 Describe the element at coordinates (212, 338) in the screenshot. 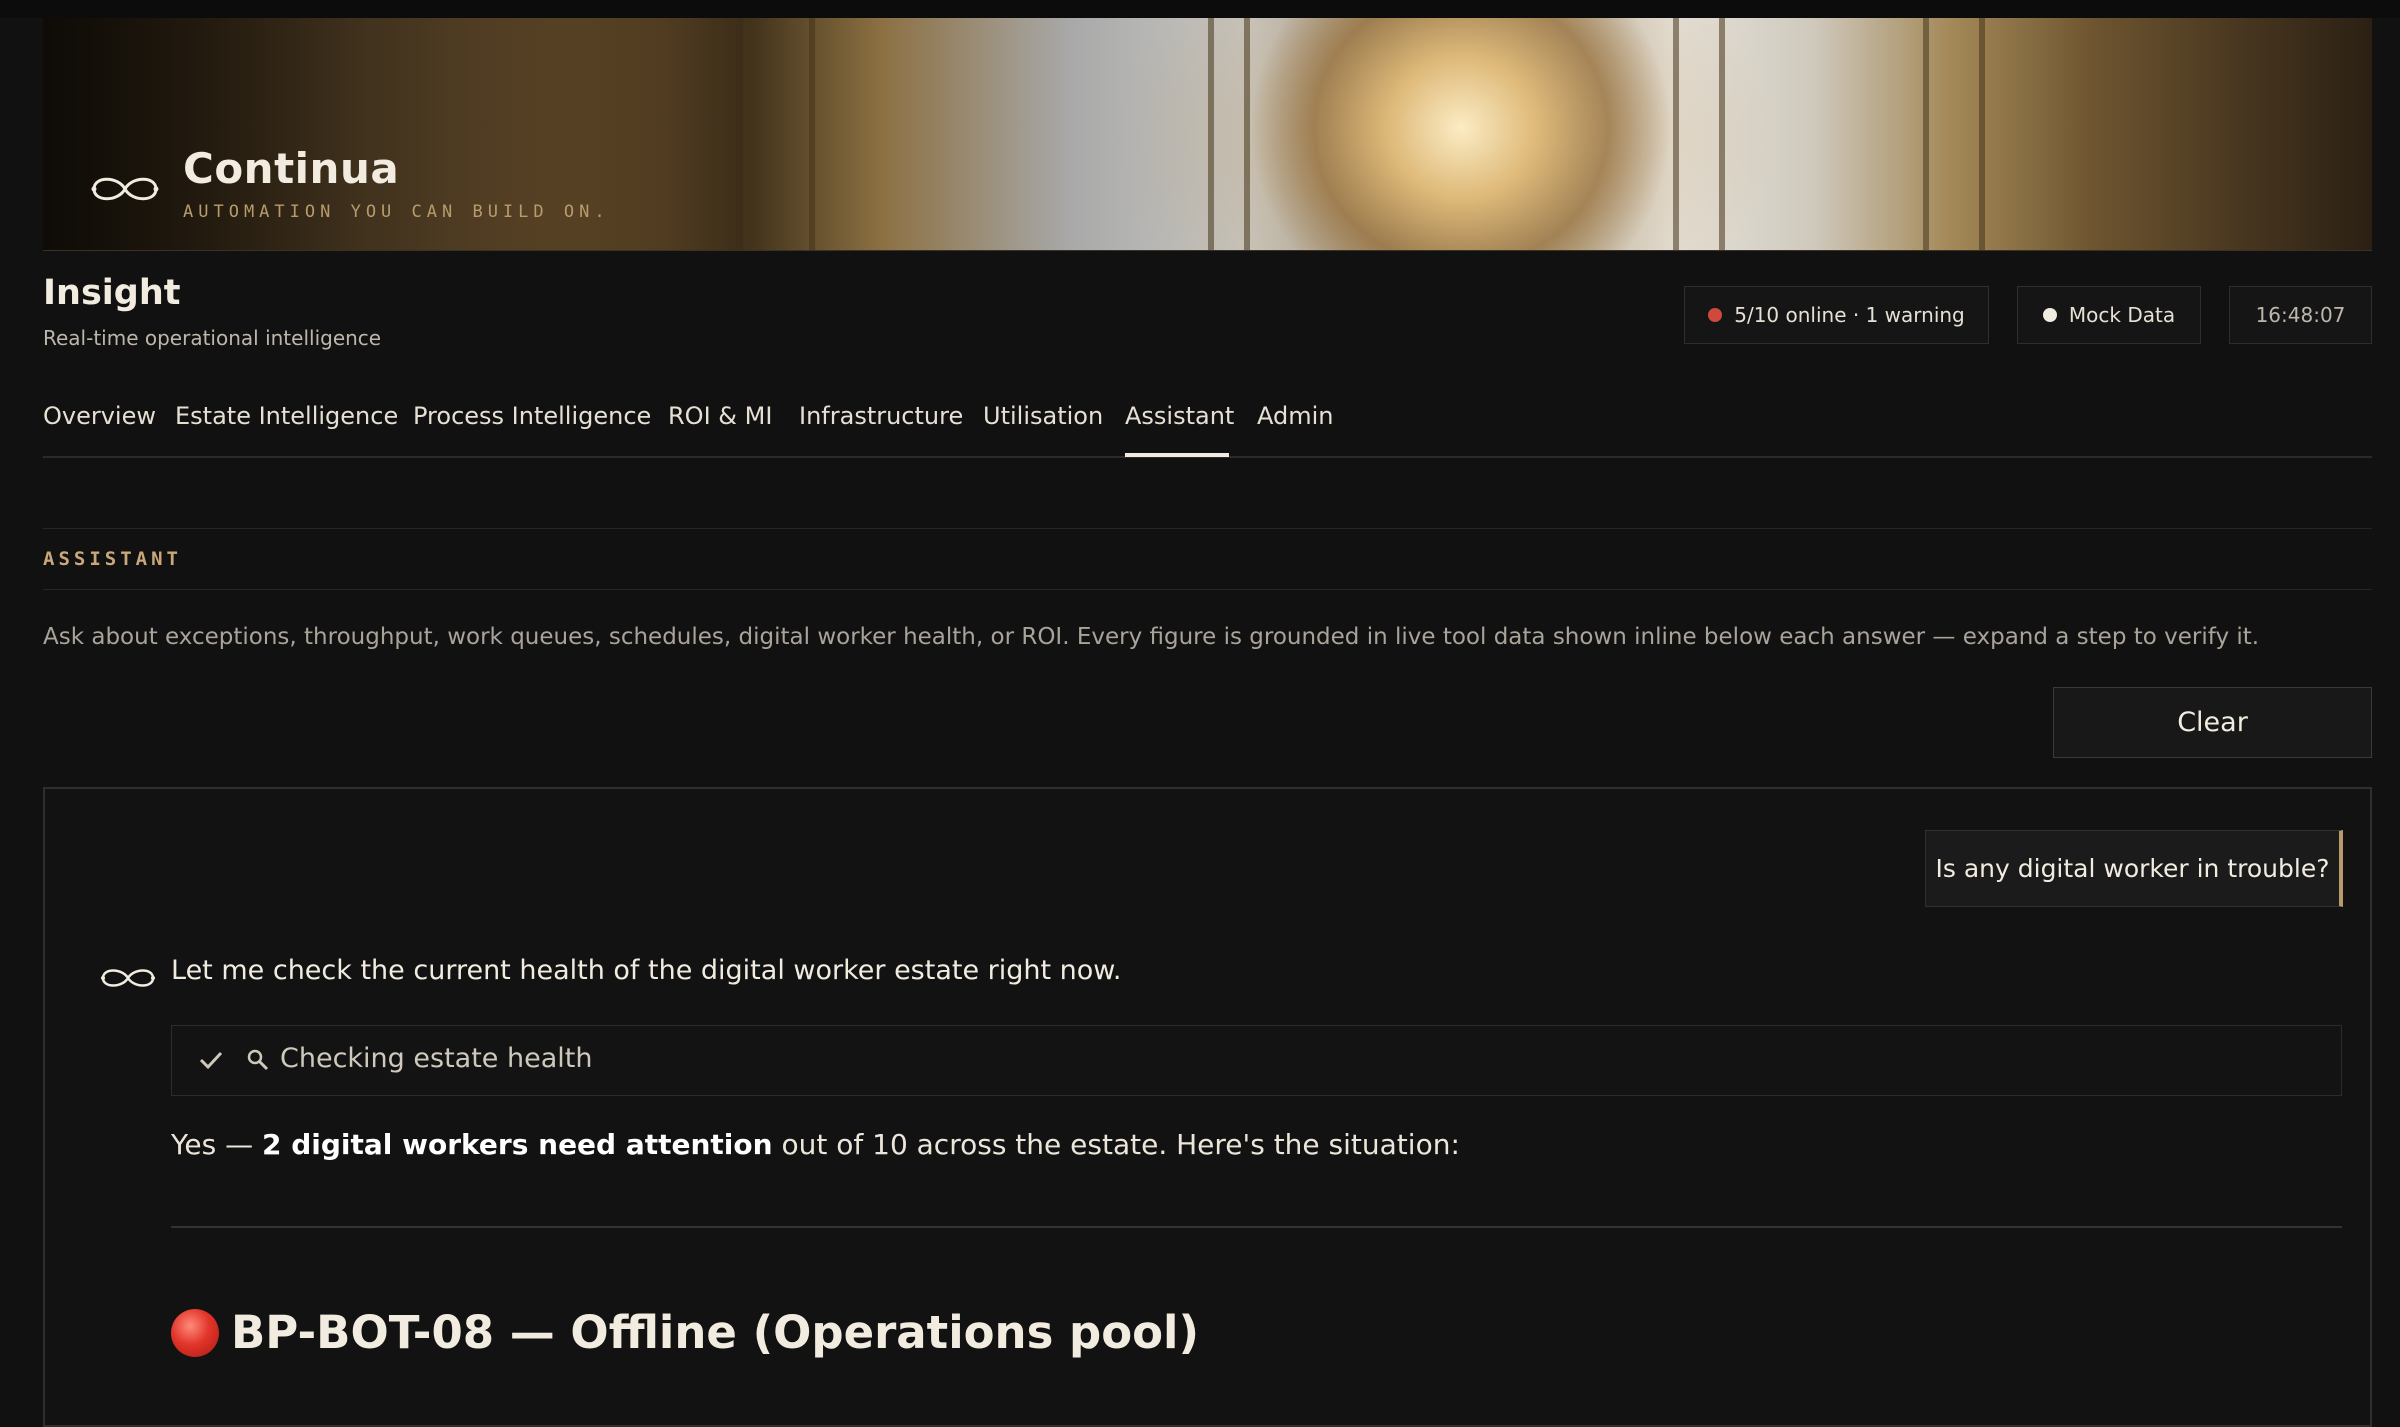

I see `page-subtitle: Real-time operational intelligence` at that location.